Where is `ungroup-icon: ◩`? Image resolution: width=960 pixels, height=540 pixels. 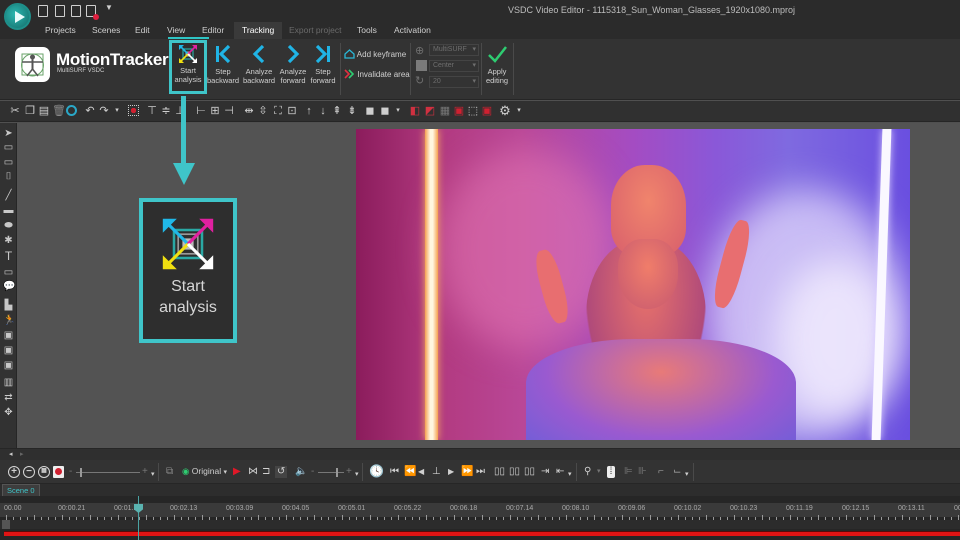
ungroup-icon: ◩ is located at coordinates (430, 111).